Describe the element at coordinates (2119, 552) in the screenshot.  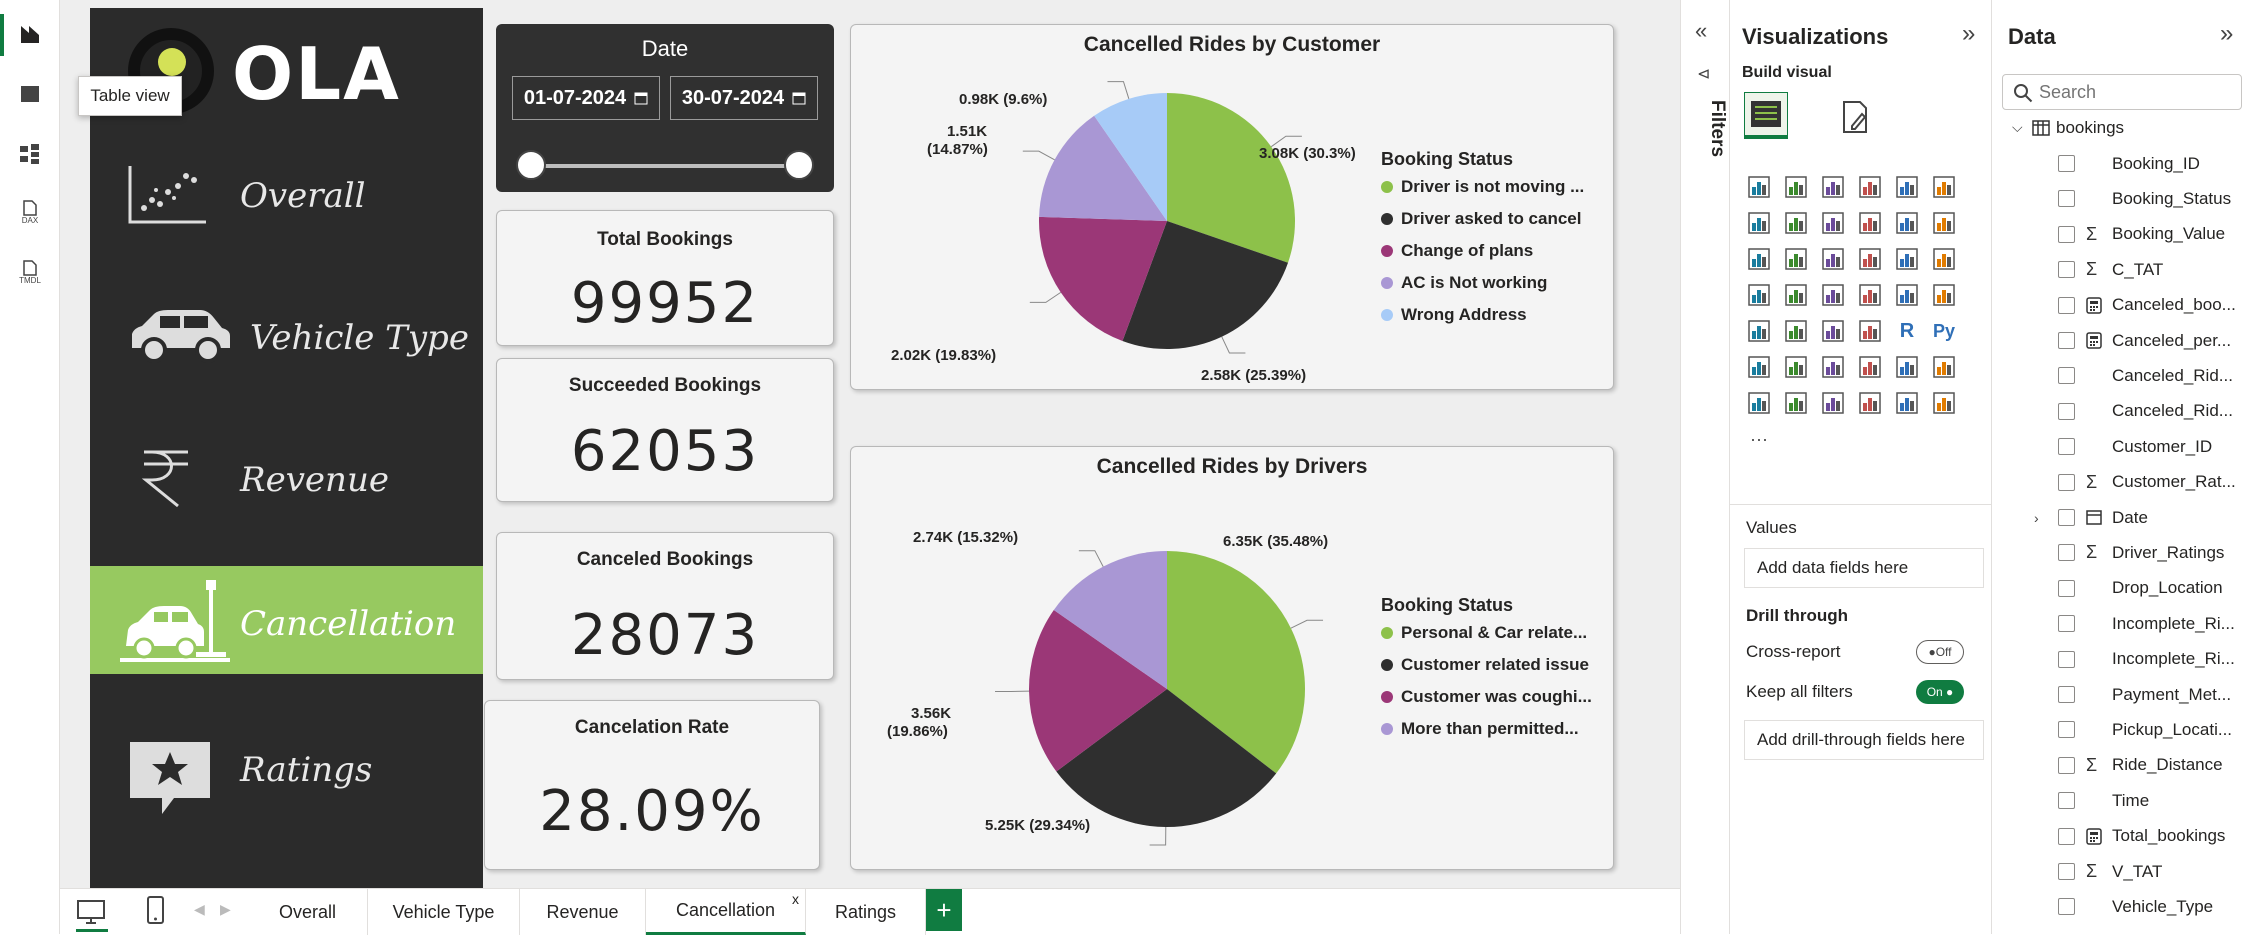
I see `field-item: ΣDriver_Ratings` at that location.